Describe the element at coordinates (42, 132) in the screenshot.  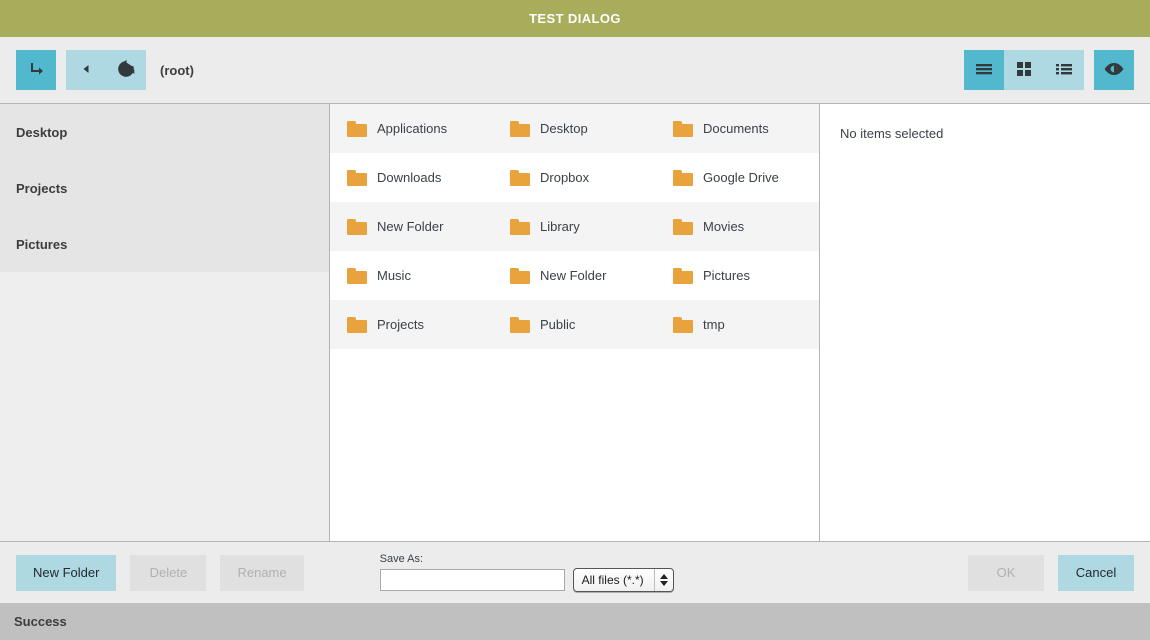
I see `sidebar-item-label: Desktop` at that location.